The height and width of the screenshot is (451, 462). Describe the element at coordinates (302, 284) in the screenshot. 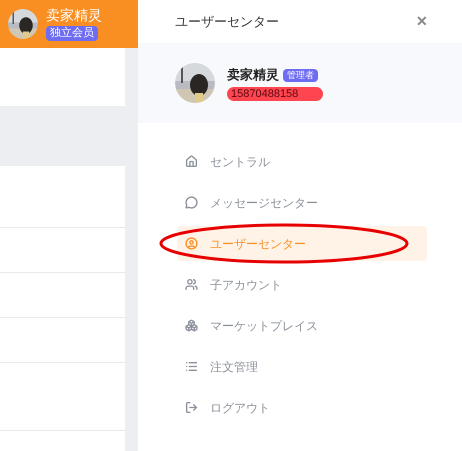

I see `menu-item: 子アカウント` at that location.